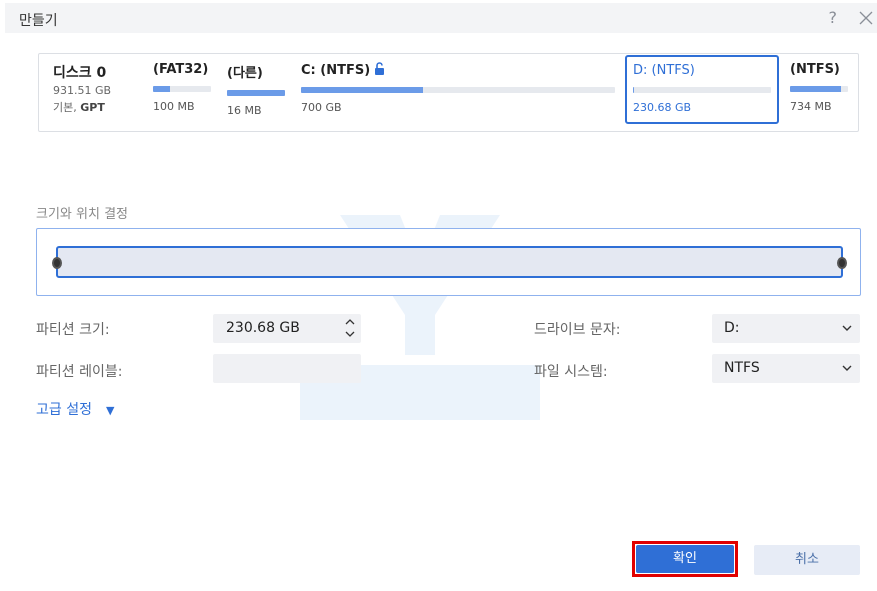  Describe the element at coordinates (833, 17) in the screenshot. I see `help-icon: ?` at that location.